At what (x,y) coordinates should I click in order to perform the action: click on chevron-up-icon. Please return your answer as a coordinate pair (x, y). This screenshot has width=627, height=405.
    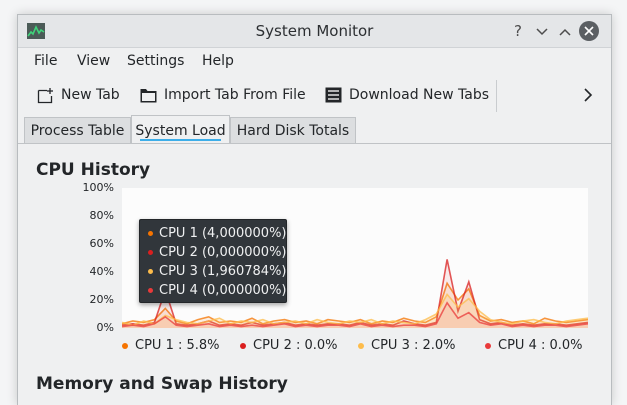
    Looking at the image, I should click on (565, 32).